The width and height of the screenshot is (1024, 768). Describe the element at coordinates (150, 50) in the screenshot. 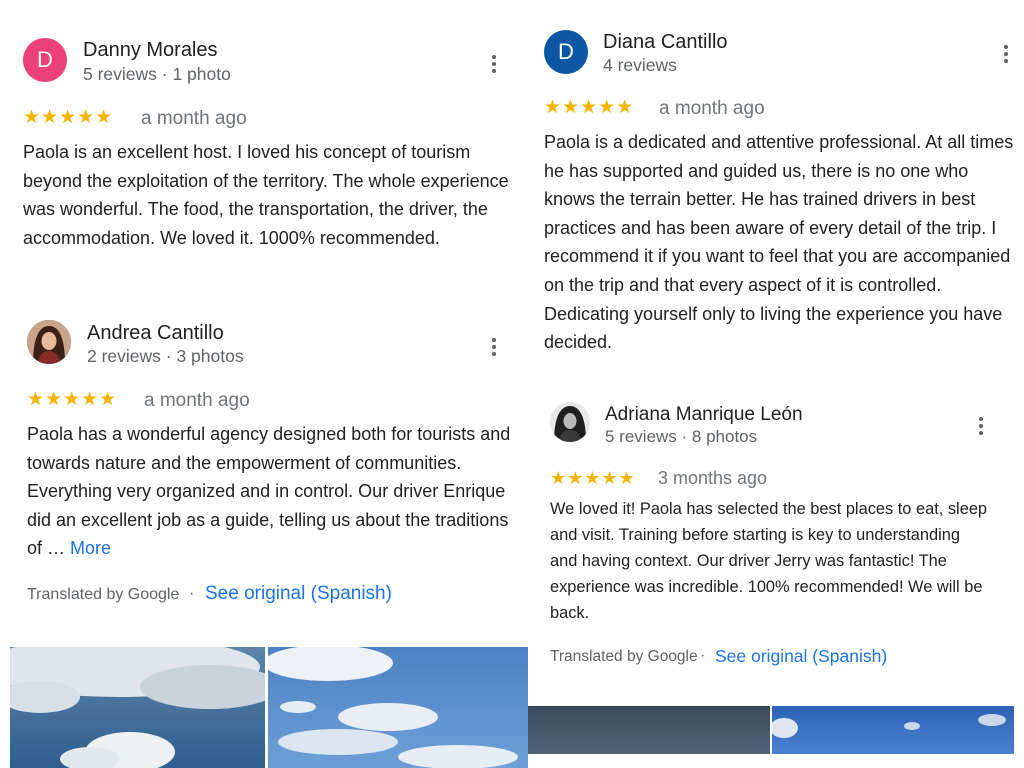

I see `reviewer-name: Danny Morales` at that location.